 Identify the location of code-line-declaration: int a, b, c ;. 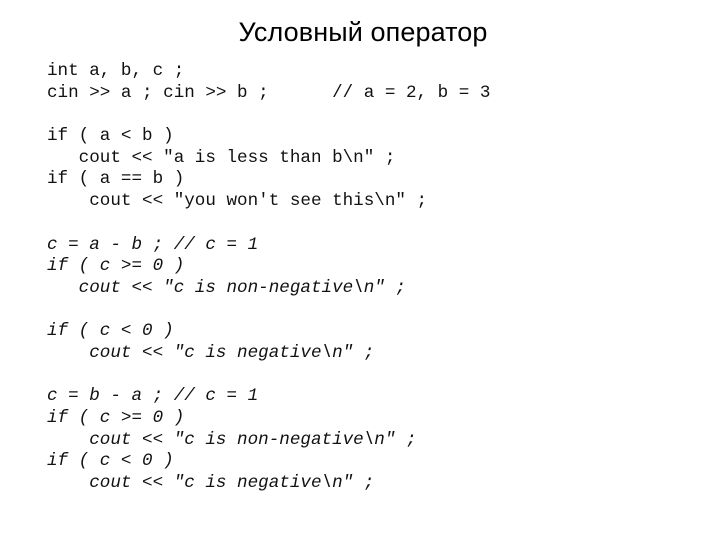
(116, 71).